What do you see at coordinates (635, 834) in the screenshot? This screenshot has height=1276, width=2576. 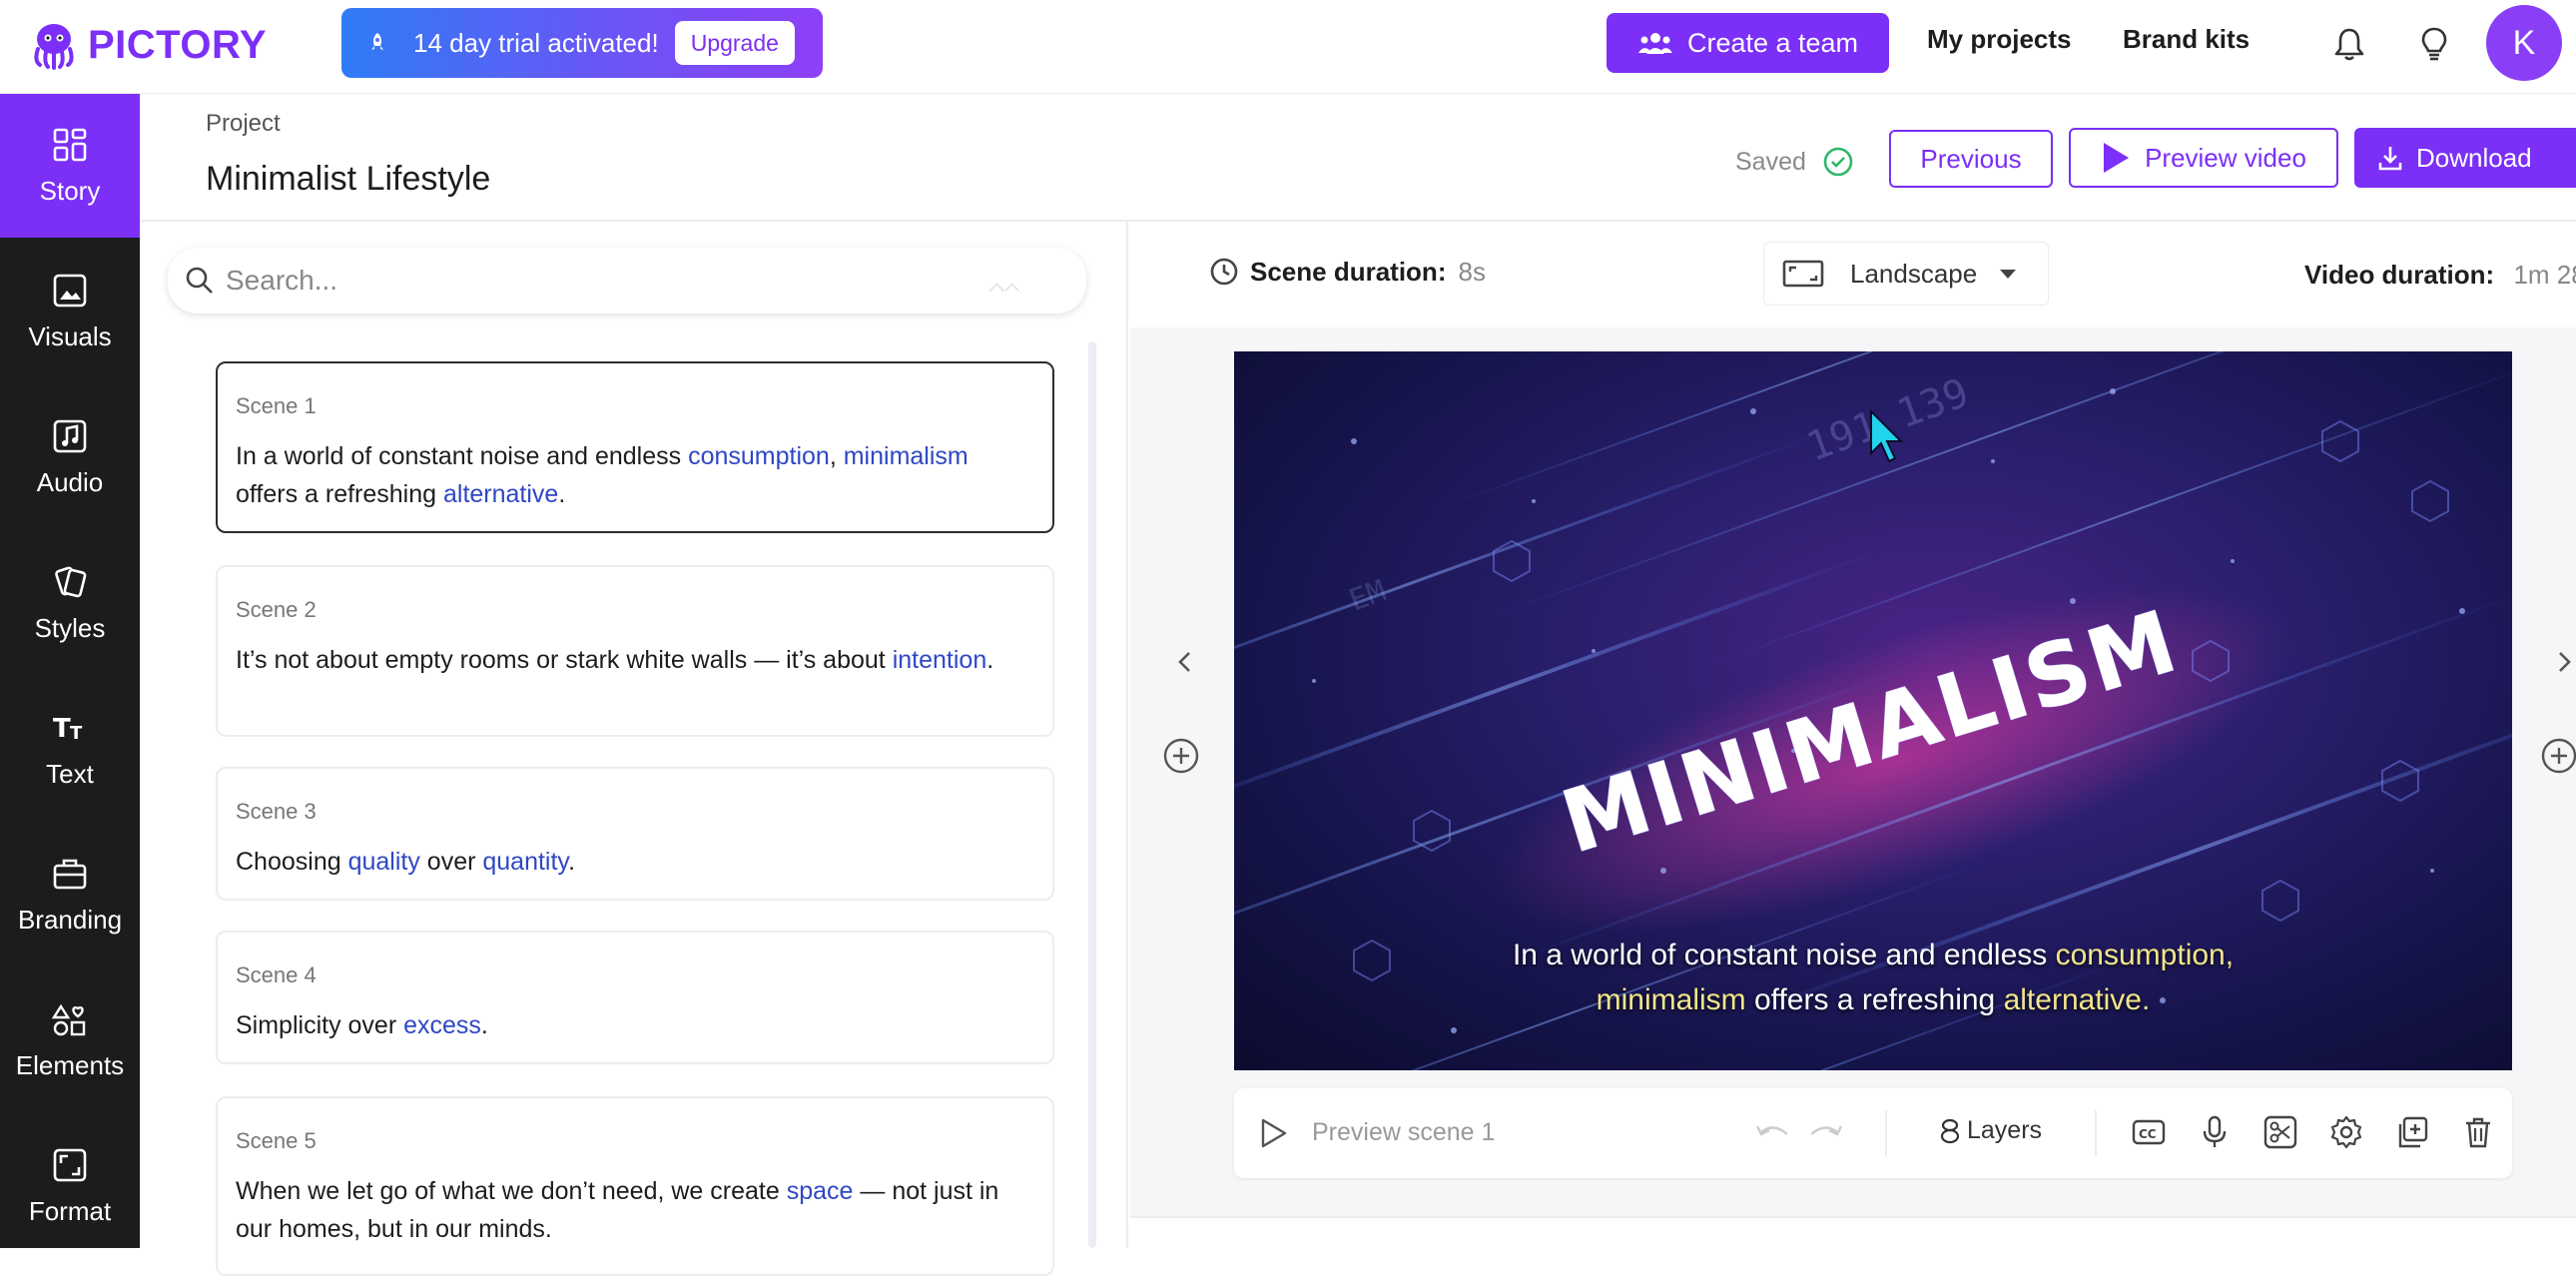 I see `scene-card-3: Scene 3 Choosing quality over quantity.` at bounding box center [635, 834].